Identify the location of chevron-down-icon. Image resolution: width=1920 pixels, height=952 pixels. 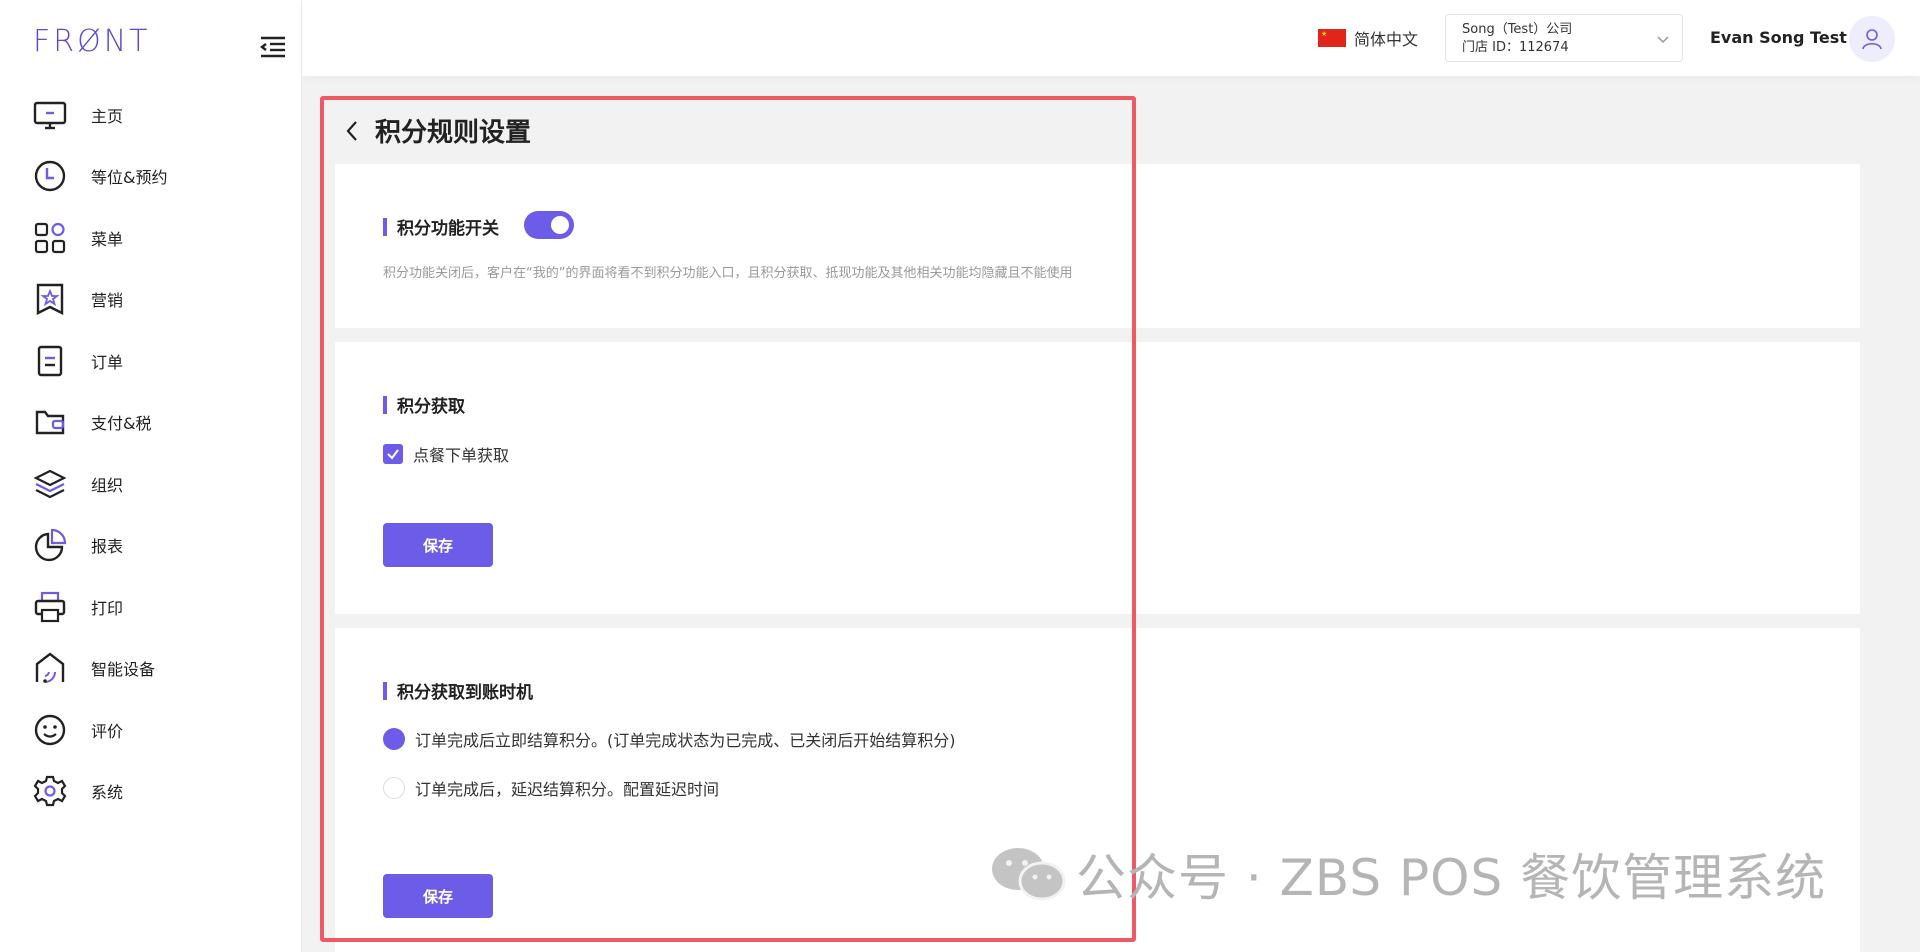
(1663, 40).